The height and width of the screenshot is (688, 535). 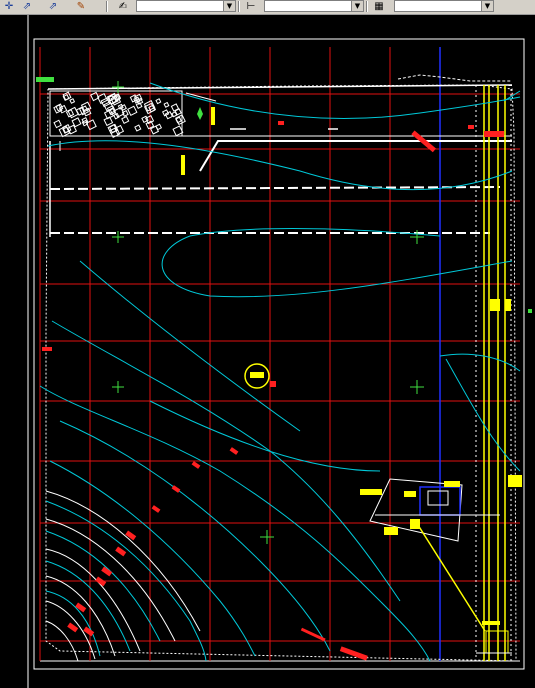 I want to click on pointer-alt-icon: ⇗, so click(x=53, y=6).